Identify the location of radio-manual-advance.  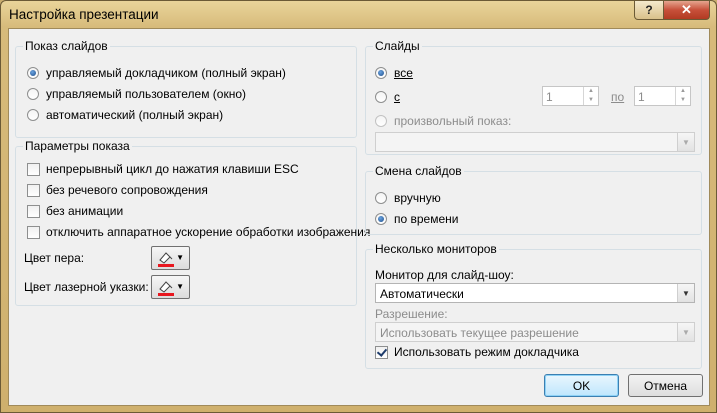
(381, 198).